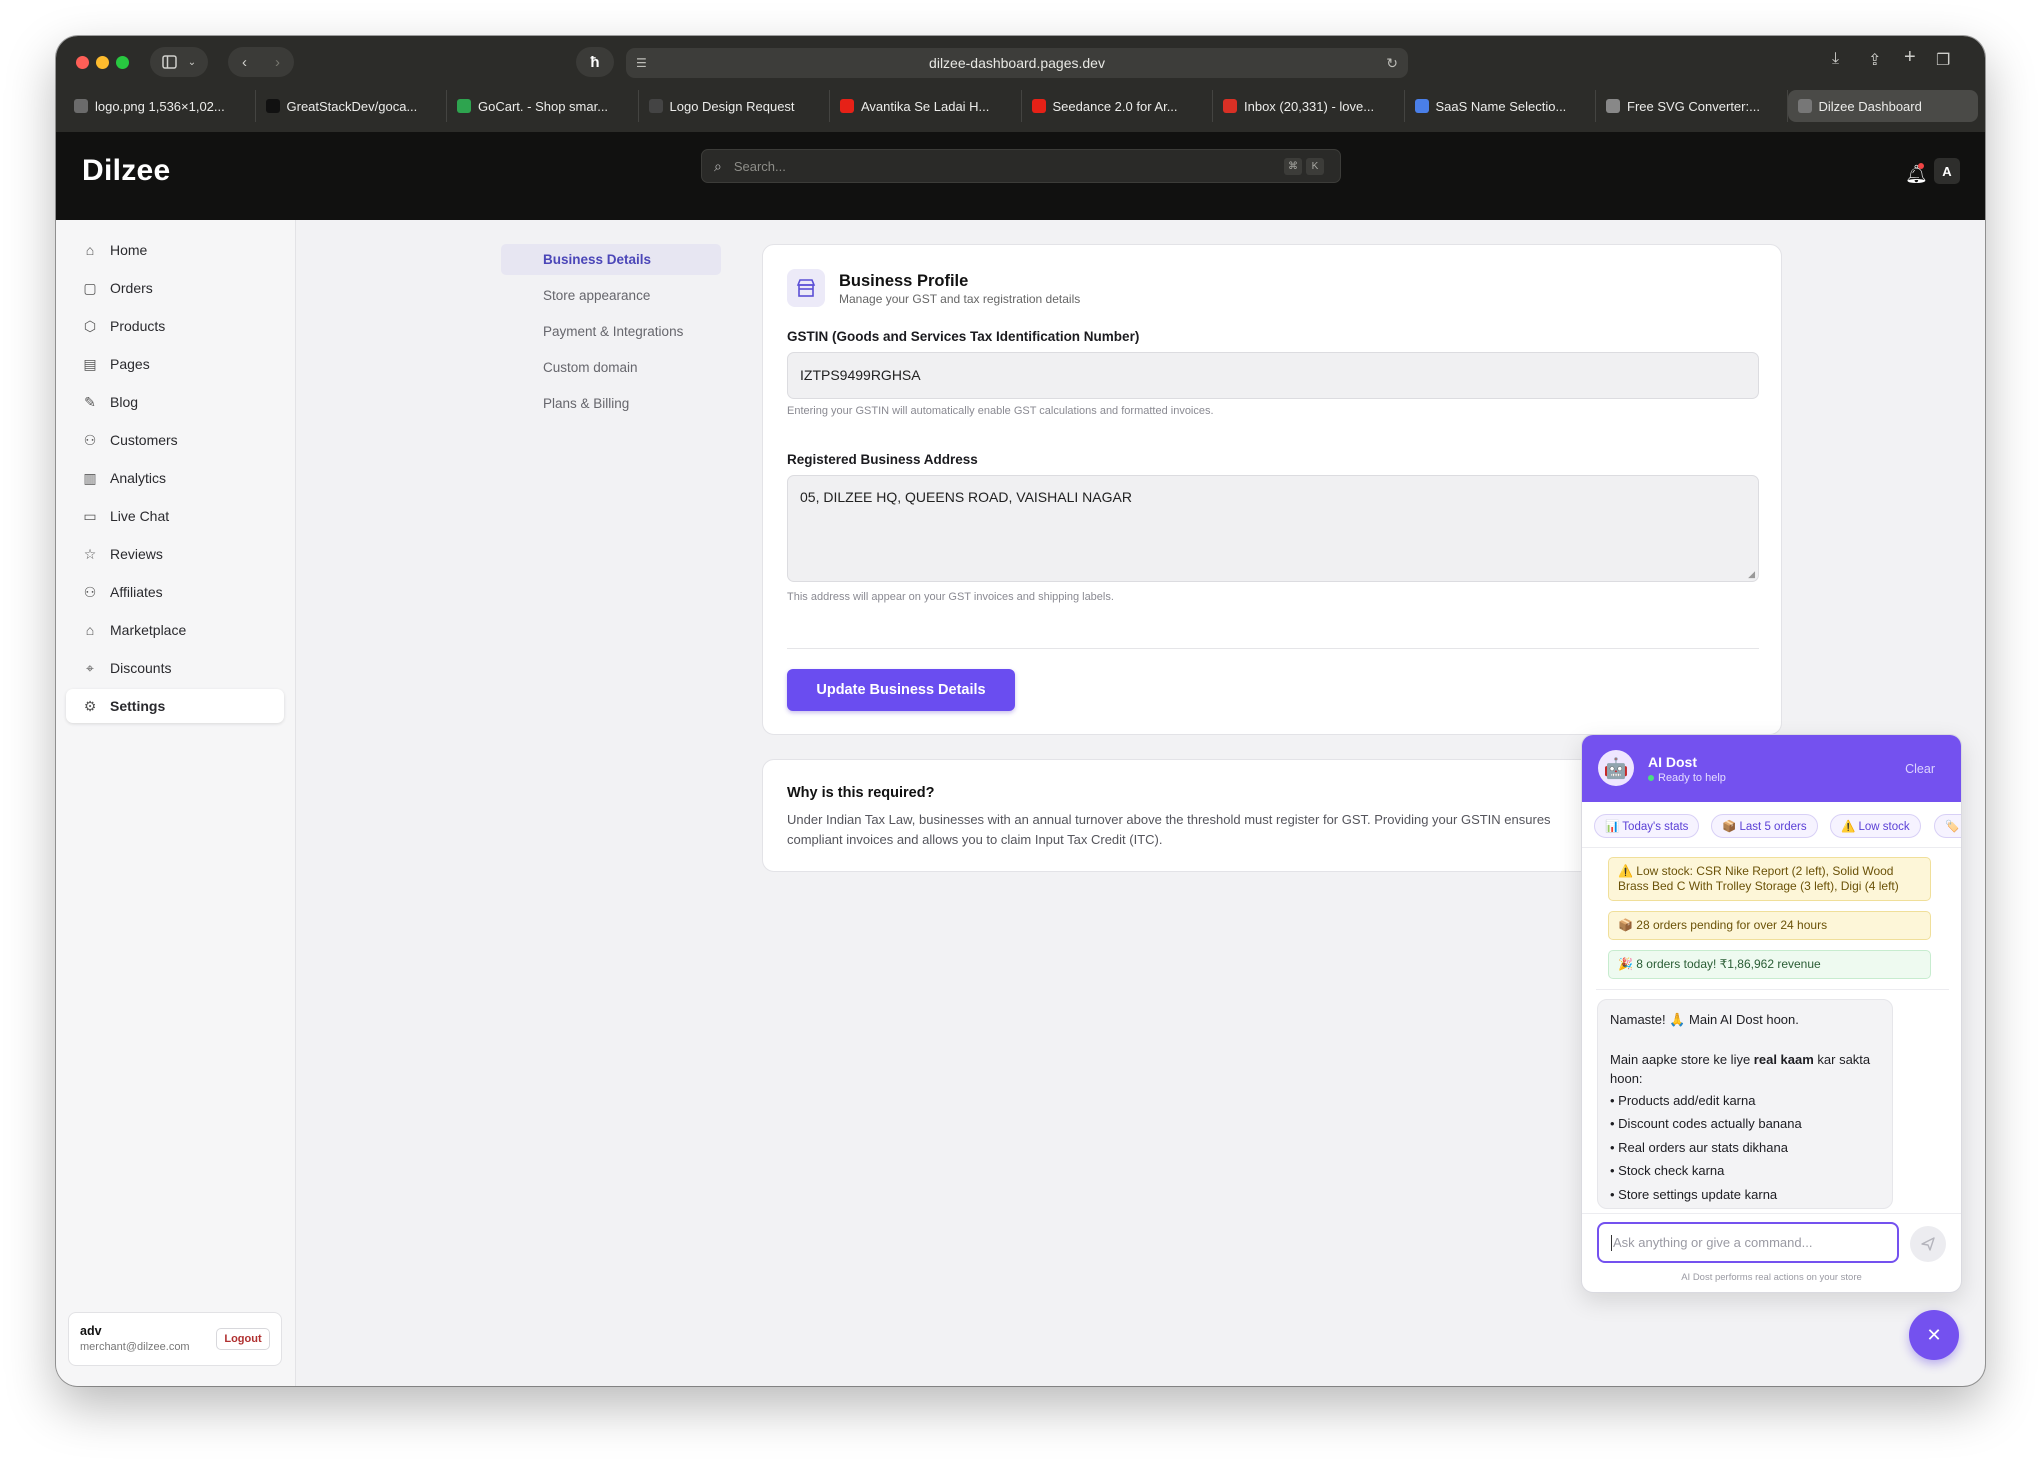 The image size is (2041, 1461). I want to click on todays-stats-chip: 📊 Today's stats, so click(1647, 826).